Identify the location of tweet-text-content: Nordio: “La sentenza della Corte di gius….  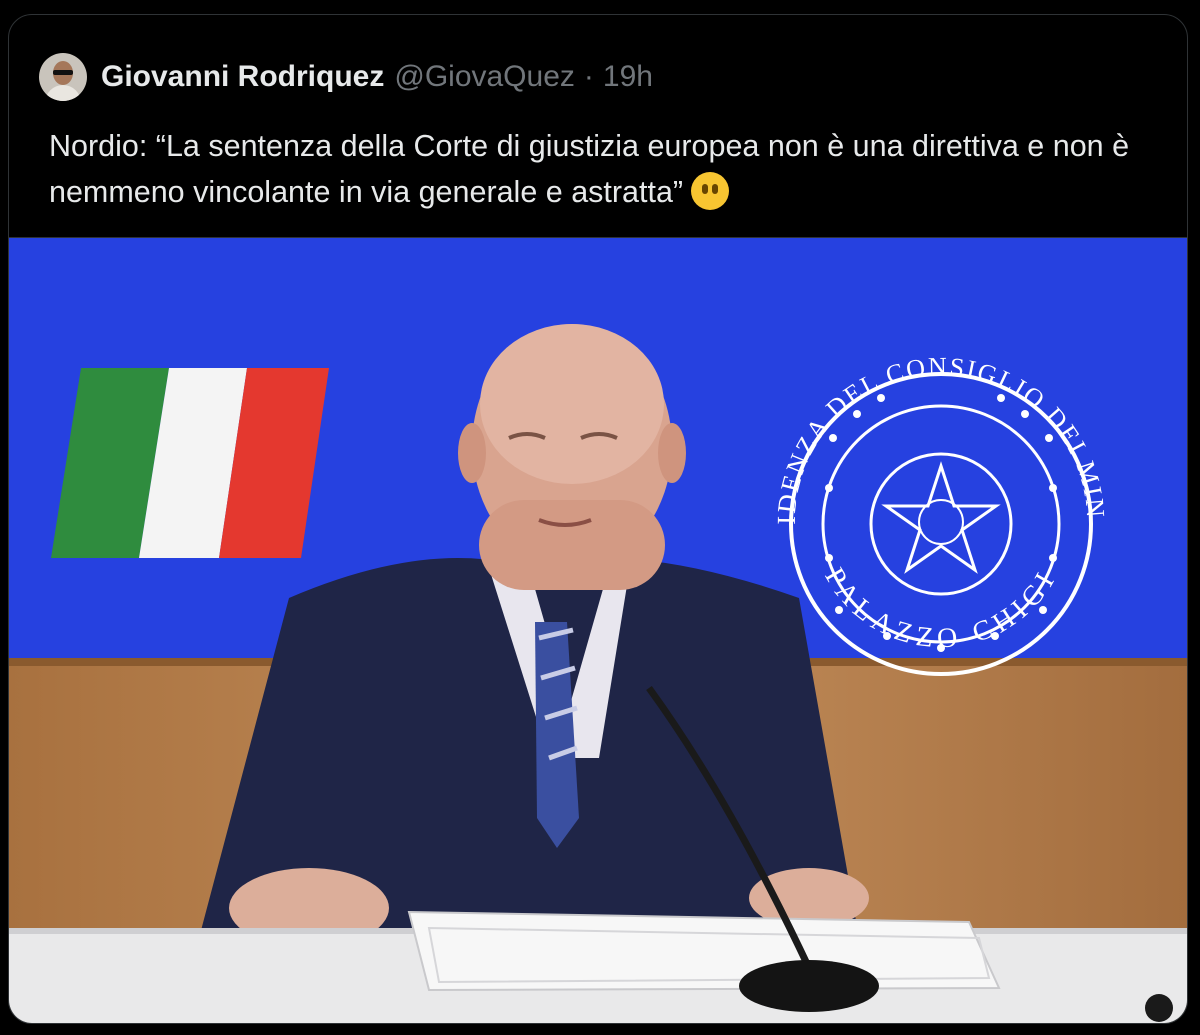
(589, 169).